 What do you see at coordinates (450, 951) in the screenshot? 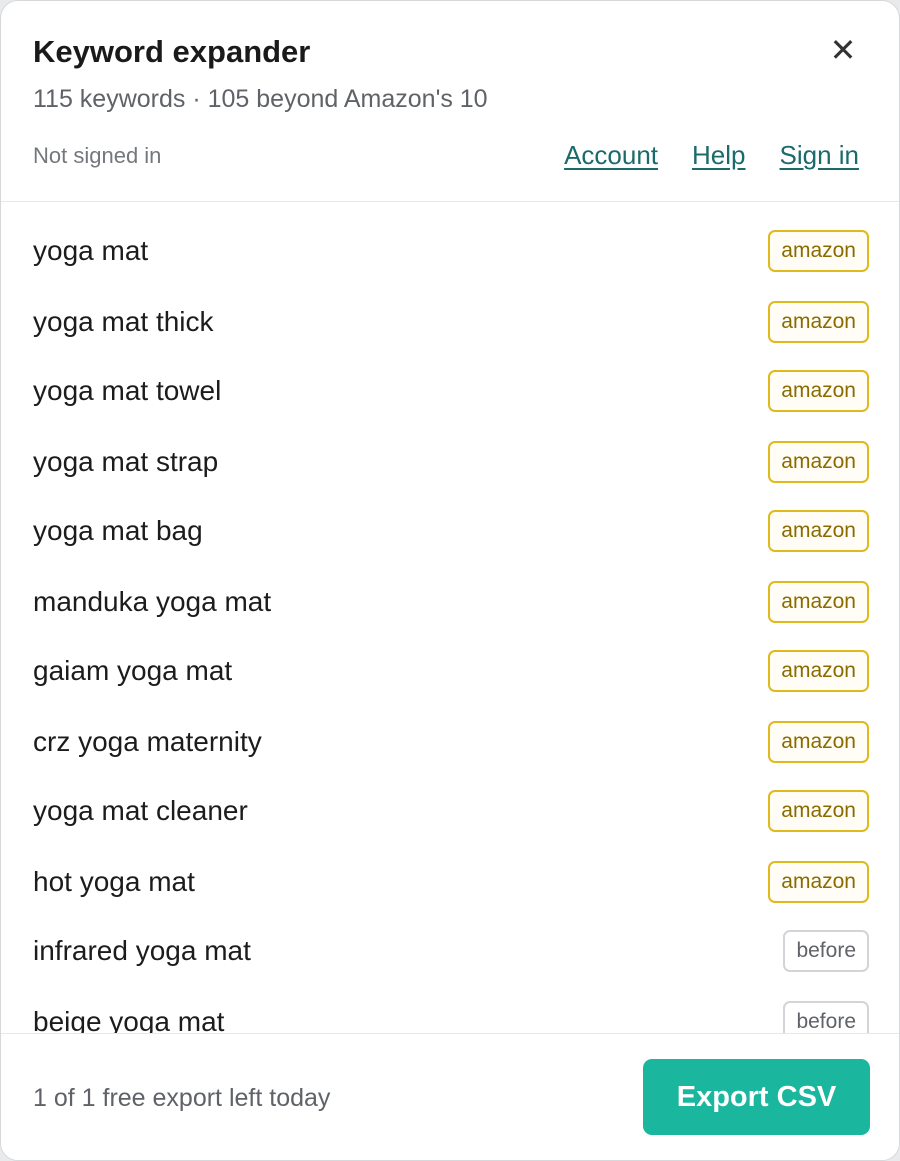
I see `keyword-row: infrared yoga mat before` at bounding box center [450, 951].